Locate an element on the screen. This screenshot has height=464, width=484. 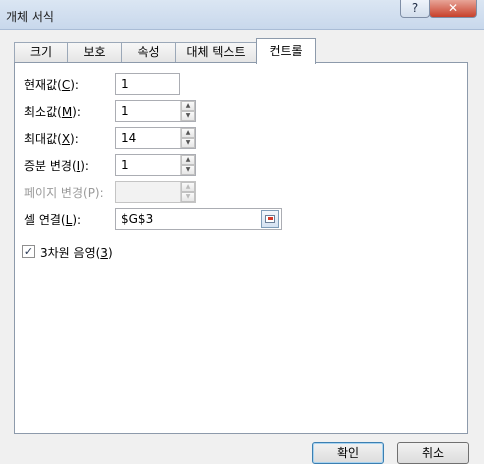
page-change-spinner: ▲ ▼ is located at coordinates (155, 192).